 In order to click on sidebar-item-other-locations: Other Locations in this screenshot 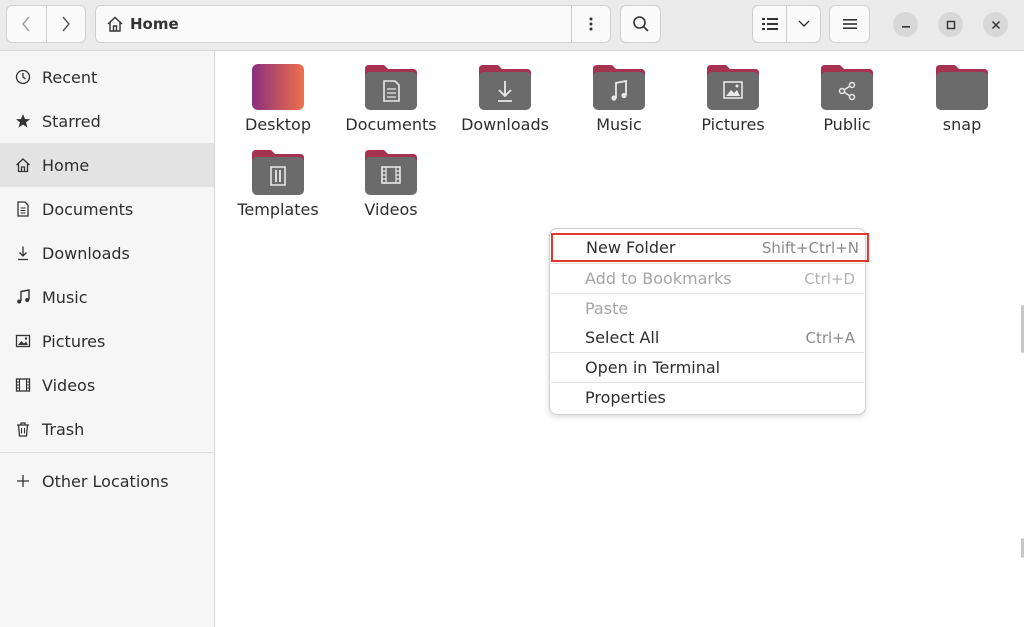, I will do `click(107, 481)`.